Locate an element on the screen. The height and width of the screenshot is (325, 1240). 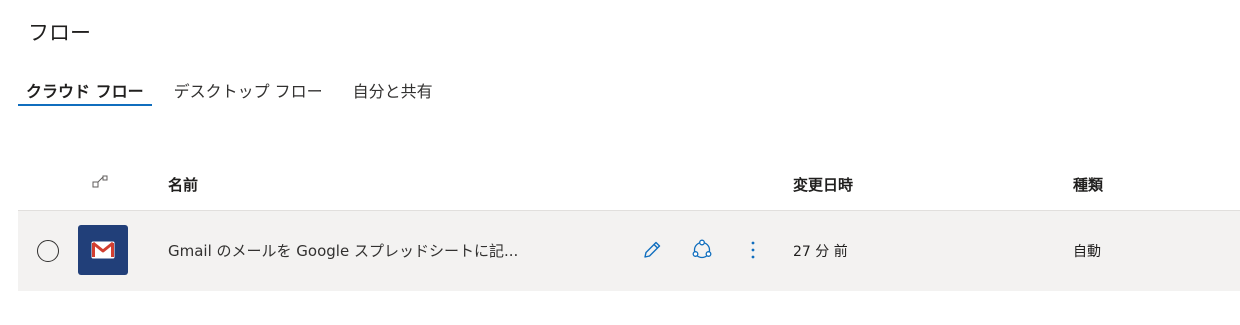
share-icon is located at coordinates (702, 250).